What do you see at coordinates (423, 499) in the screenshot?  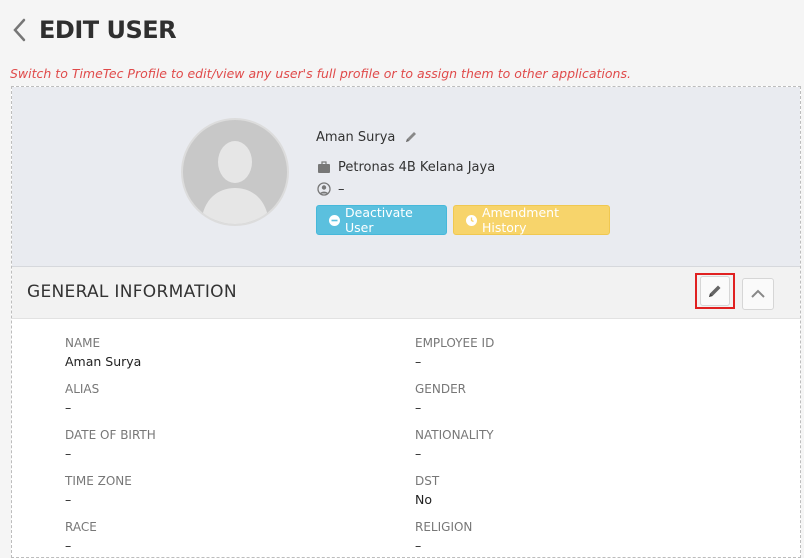 I see `field-value: No` at bounding box center [423, 499].